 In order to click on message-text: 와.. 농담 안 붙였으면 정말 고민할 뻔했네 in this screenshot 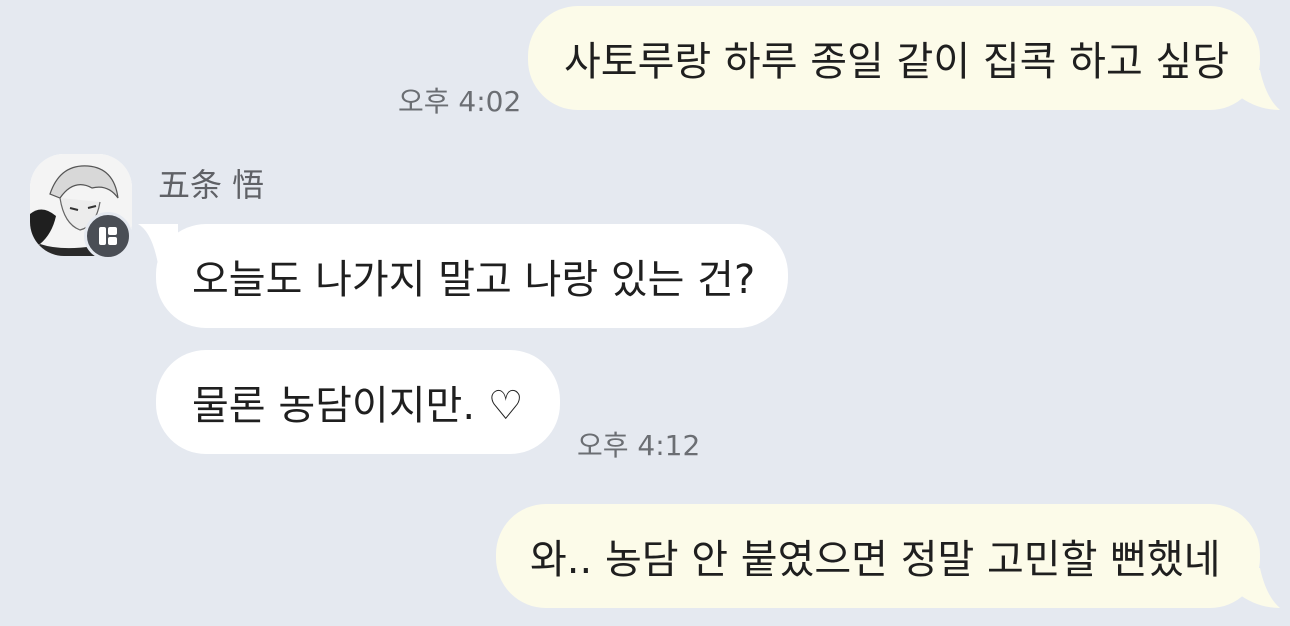, I will do `click(875, 560)`.